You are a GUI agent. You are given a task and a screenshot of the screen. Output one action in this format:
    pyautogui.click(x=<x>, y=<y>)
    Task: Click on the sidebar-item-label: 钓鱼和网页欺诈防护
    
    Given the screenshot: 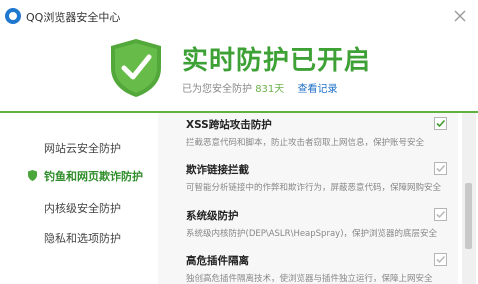 What is the action you would take?
    pyautogui.click(x=93, y=176)
    